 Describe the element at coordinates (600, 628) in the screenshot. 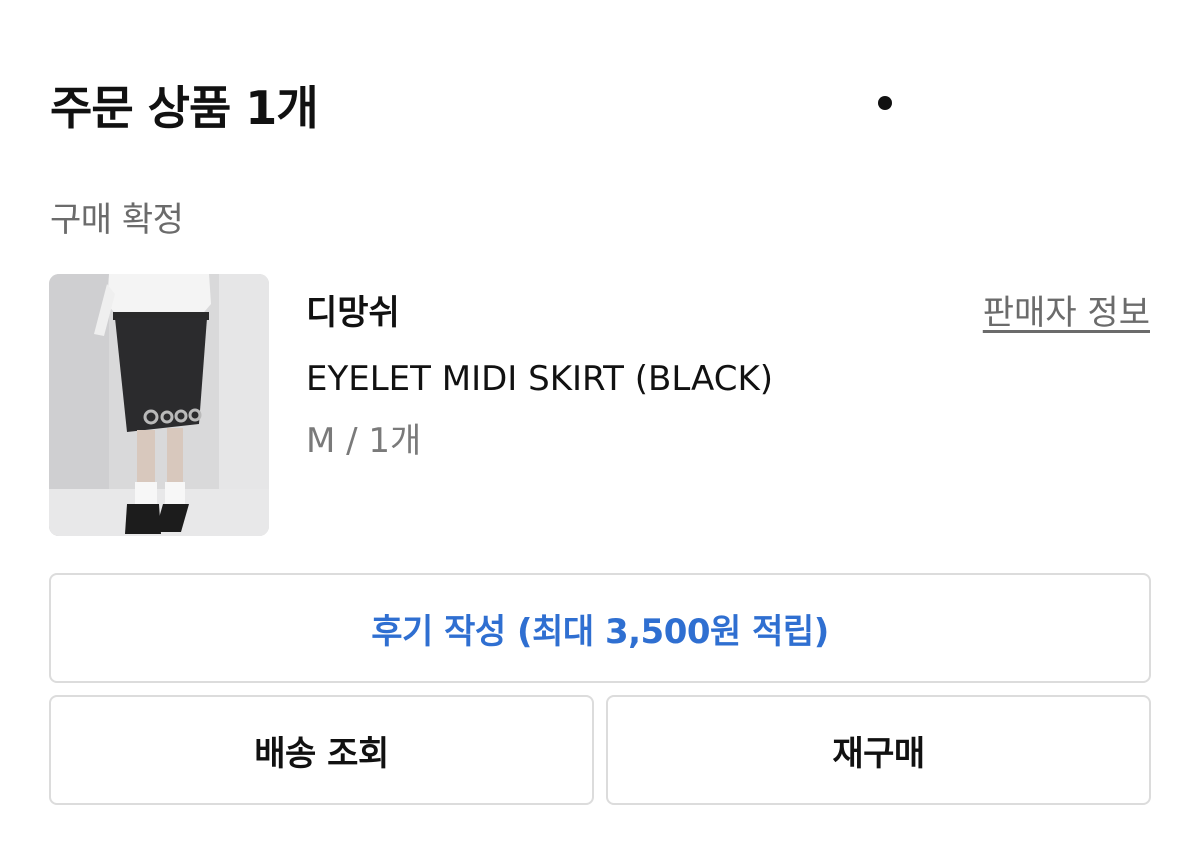

I see `write-review-button: 후기 작성 (최대 3,500원 적립)` at that location.